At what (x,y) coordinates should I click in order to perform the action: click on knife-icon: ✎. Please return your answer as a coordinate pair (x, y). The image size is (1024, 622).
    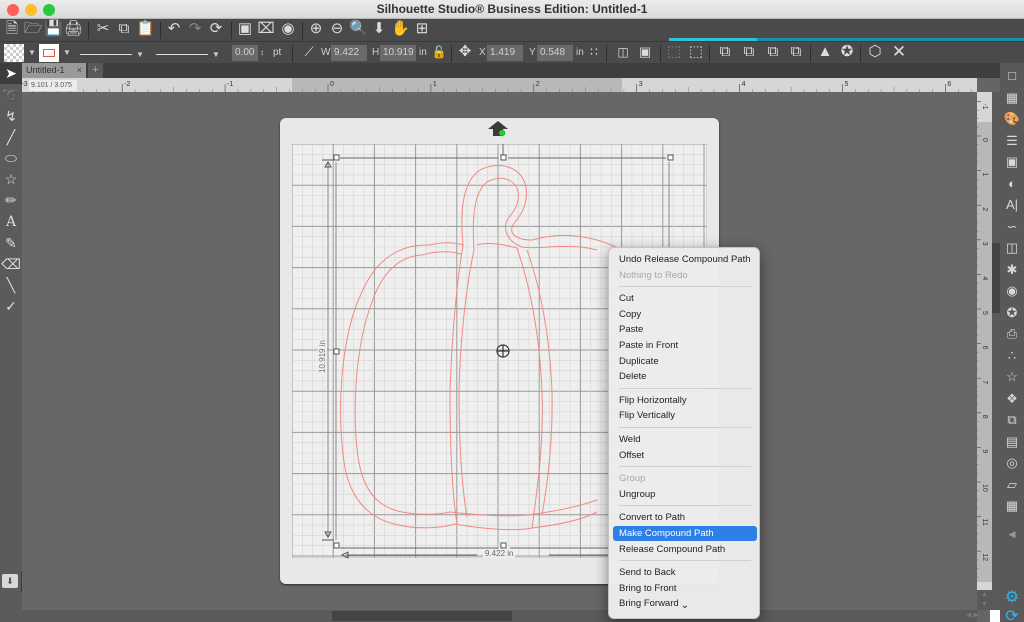
    Looking at the image, I should click on (11, 243).